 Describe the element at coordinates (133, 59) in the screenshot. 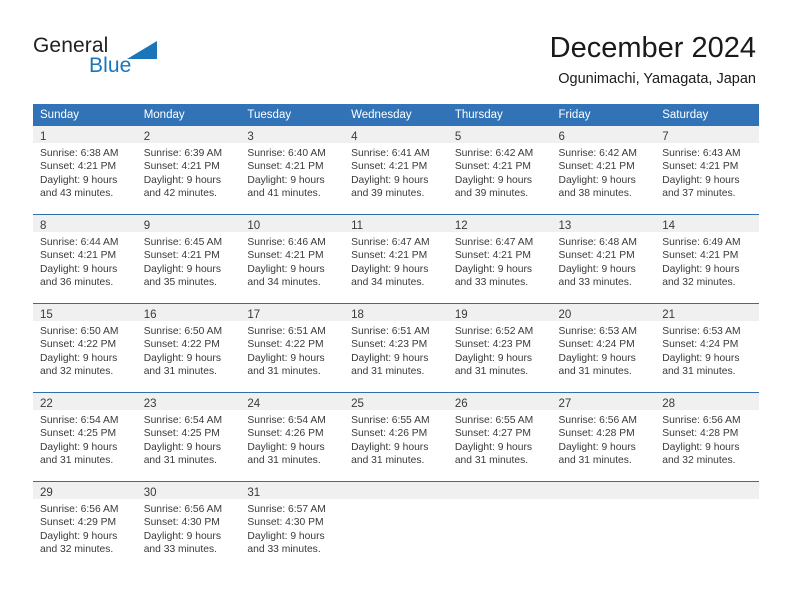

I see `general-blue-logo: General Blue` at that location.